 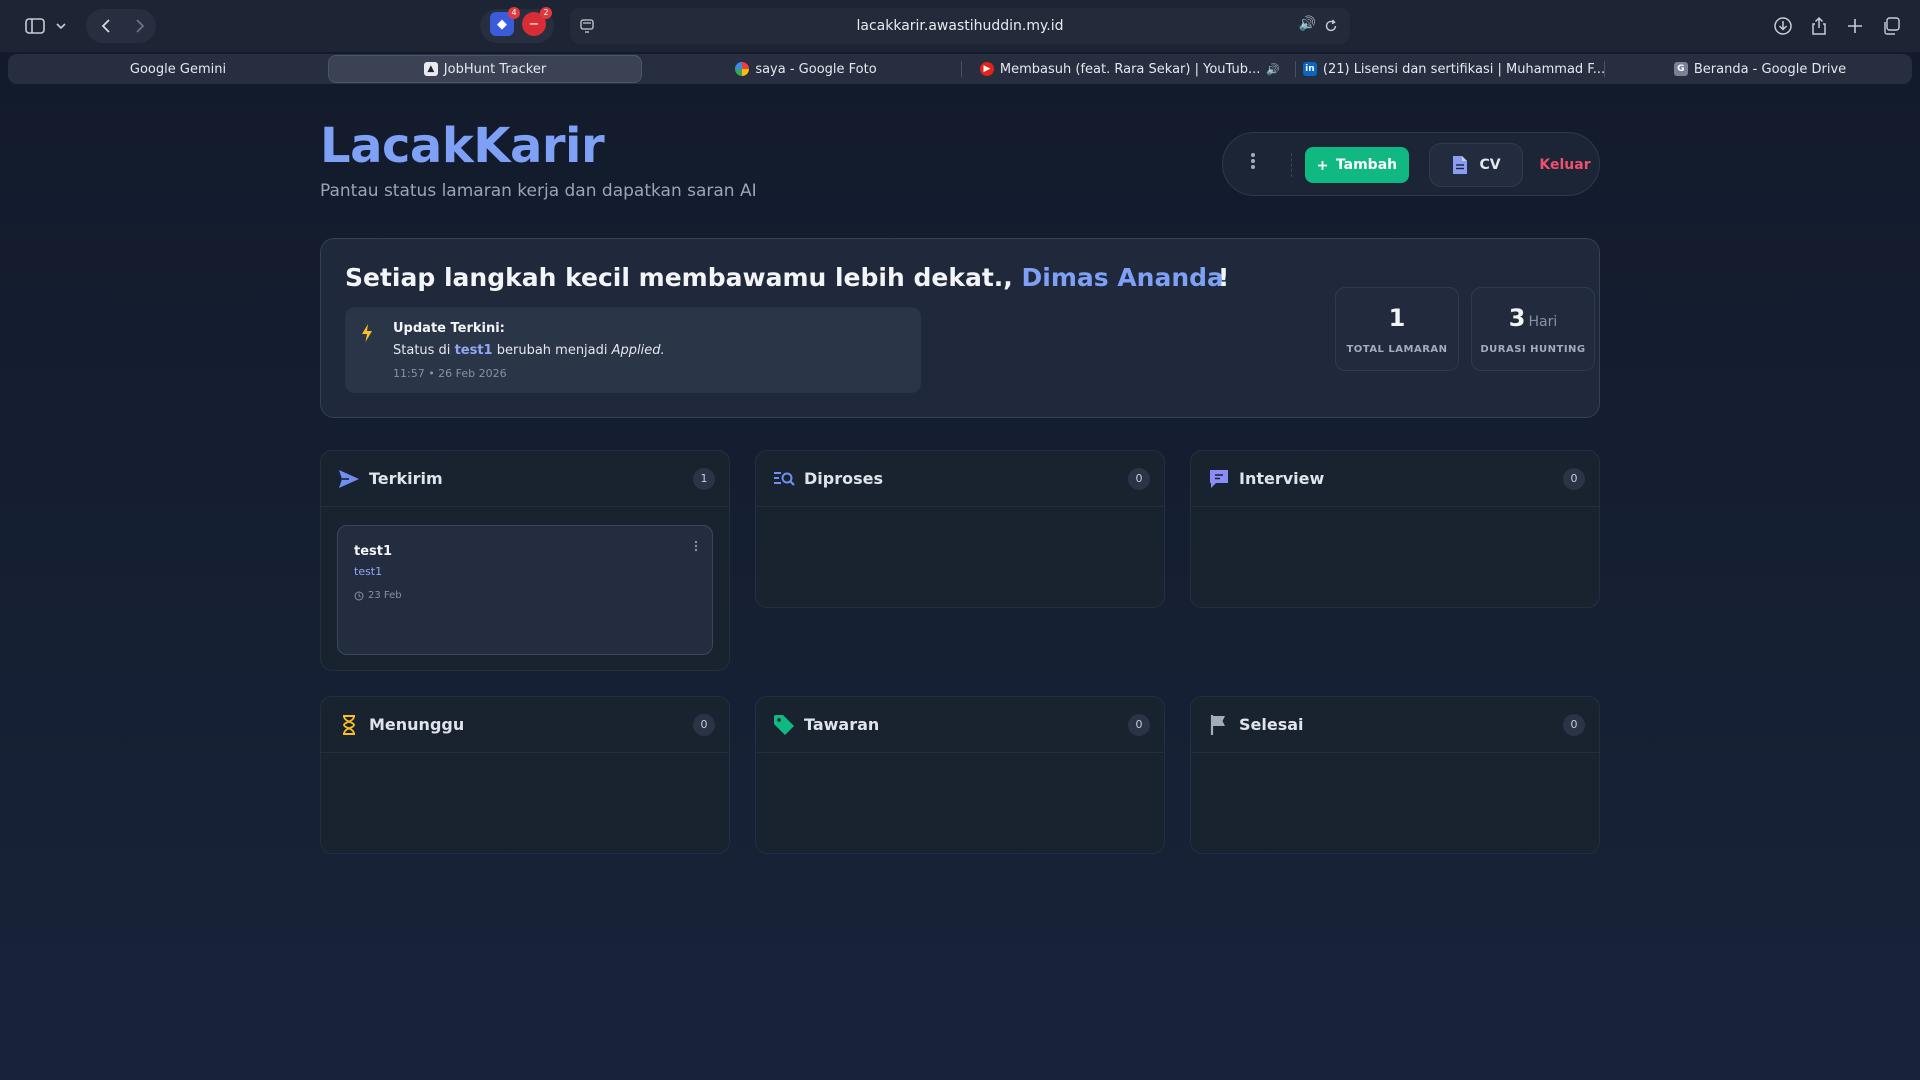 I want to click on greeting-suffix: !, so click(x=1223, y=277).